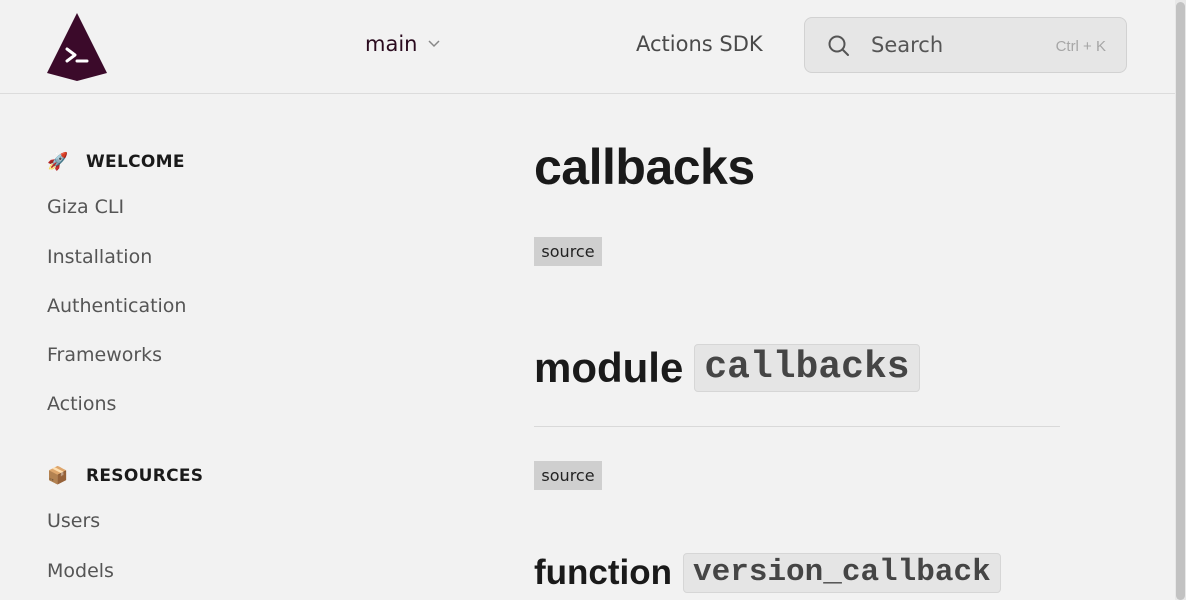 Image resolution: width=1186 pixels, height=600 pixels. I want to click on search-input: Search Ctrl + K, so click(965, 45).